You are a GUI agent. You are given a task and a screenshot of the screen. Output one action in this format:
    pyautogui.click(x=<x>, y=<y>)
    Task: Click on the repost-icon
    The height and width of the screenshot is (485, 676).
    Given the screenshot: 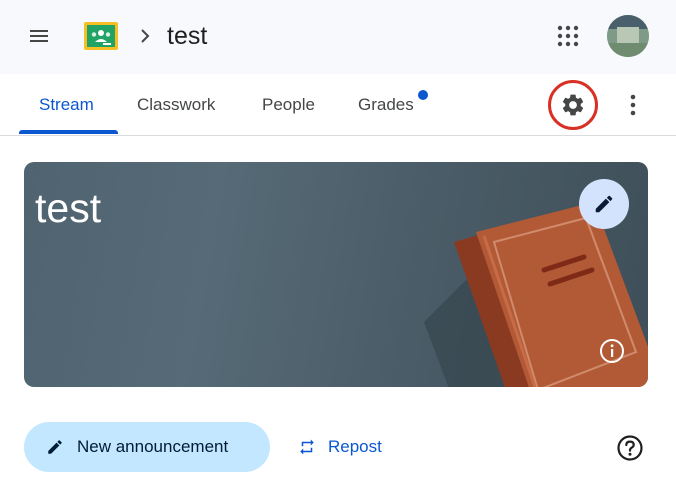 What is the action you would take?
    pyautogui.click(x=307, y=447)
    